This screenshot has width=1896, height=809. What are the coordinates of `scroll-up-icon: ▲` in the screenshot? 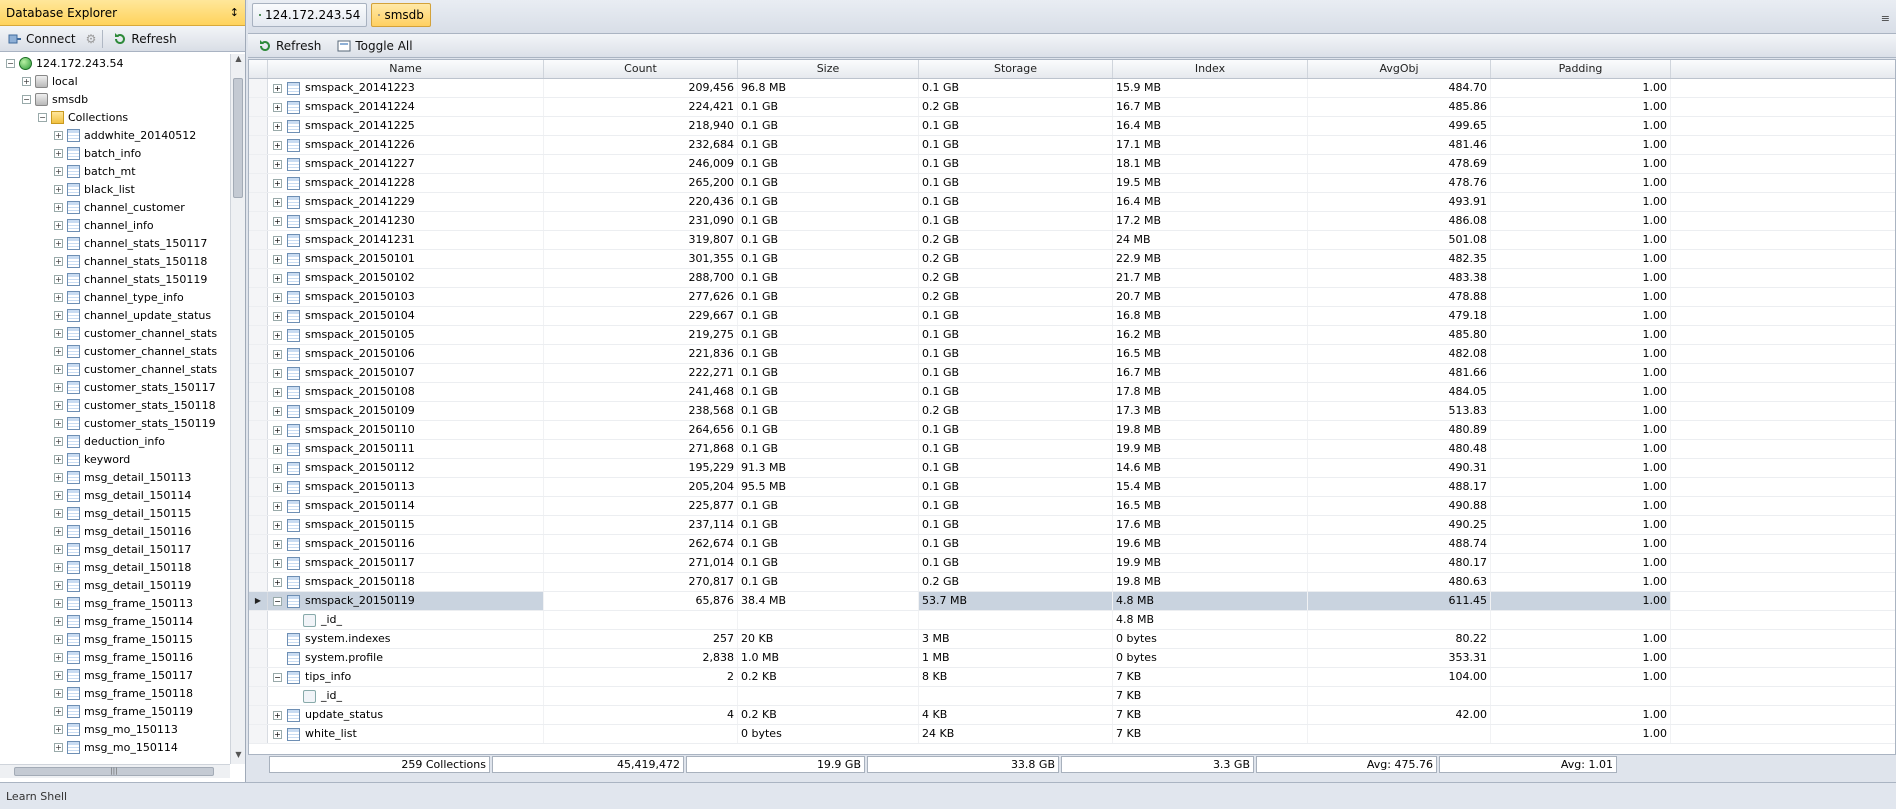 It's located at (238, 61).